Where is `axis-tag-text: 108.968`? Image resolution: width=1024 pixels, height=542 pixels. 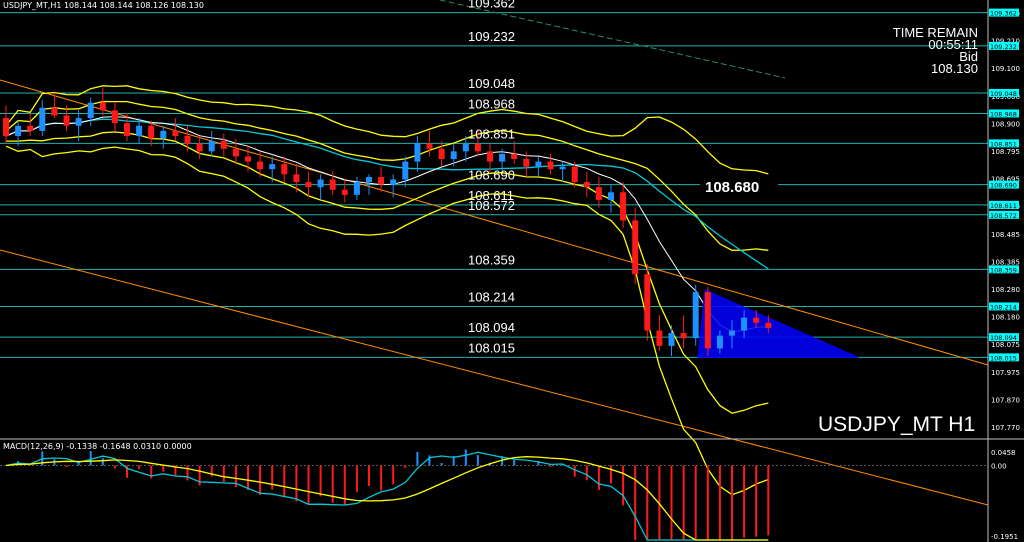
axis-tag-text: 108.968 is located at coordinates (1003, 114).